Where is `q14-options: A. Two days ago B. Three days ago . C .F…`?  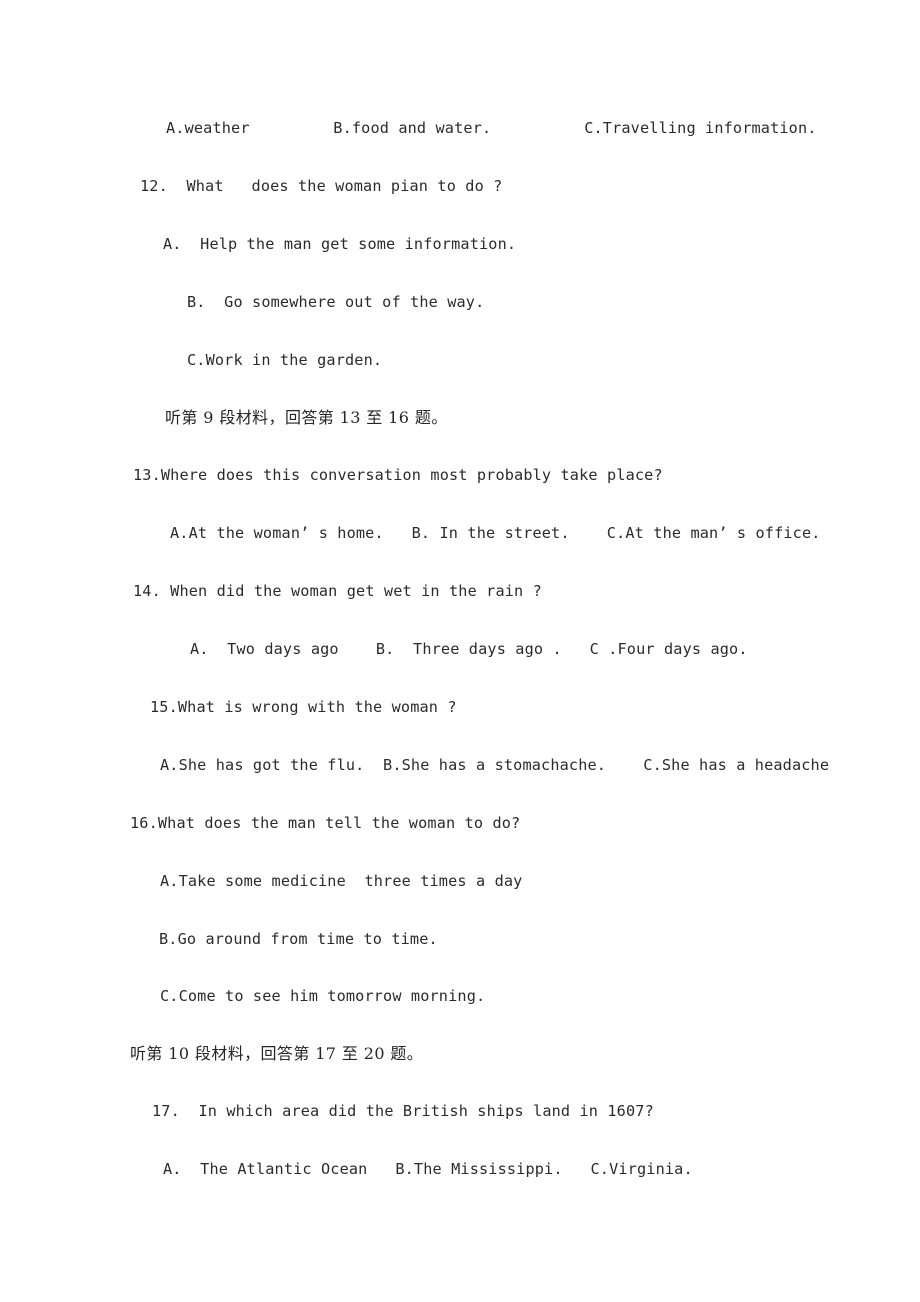
q14-options: A. Two days ago B. Three days ago . C .F… is located at coordinates (469, 649).